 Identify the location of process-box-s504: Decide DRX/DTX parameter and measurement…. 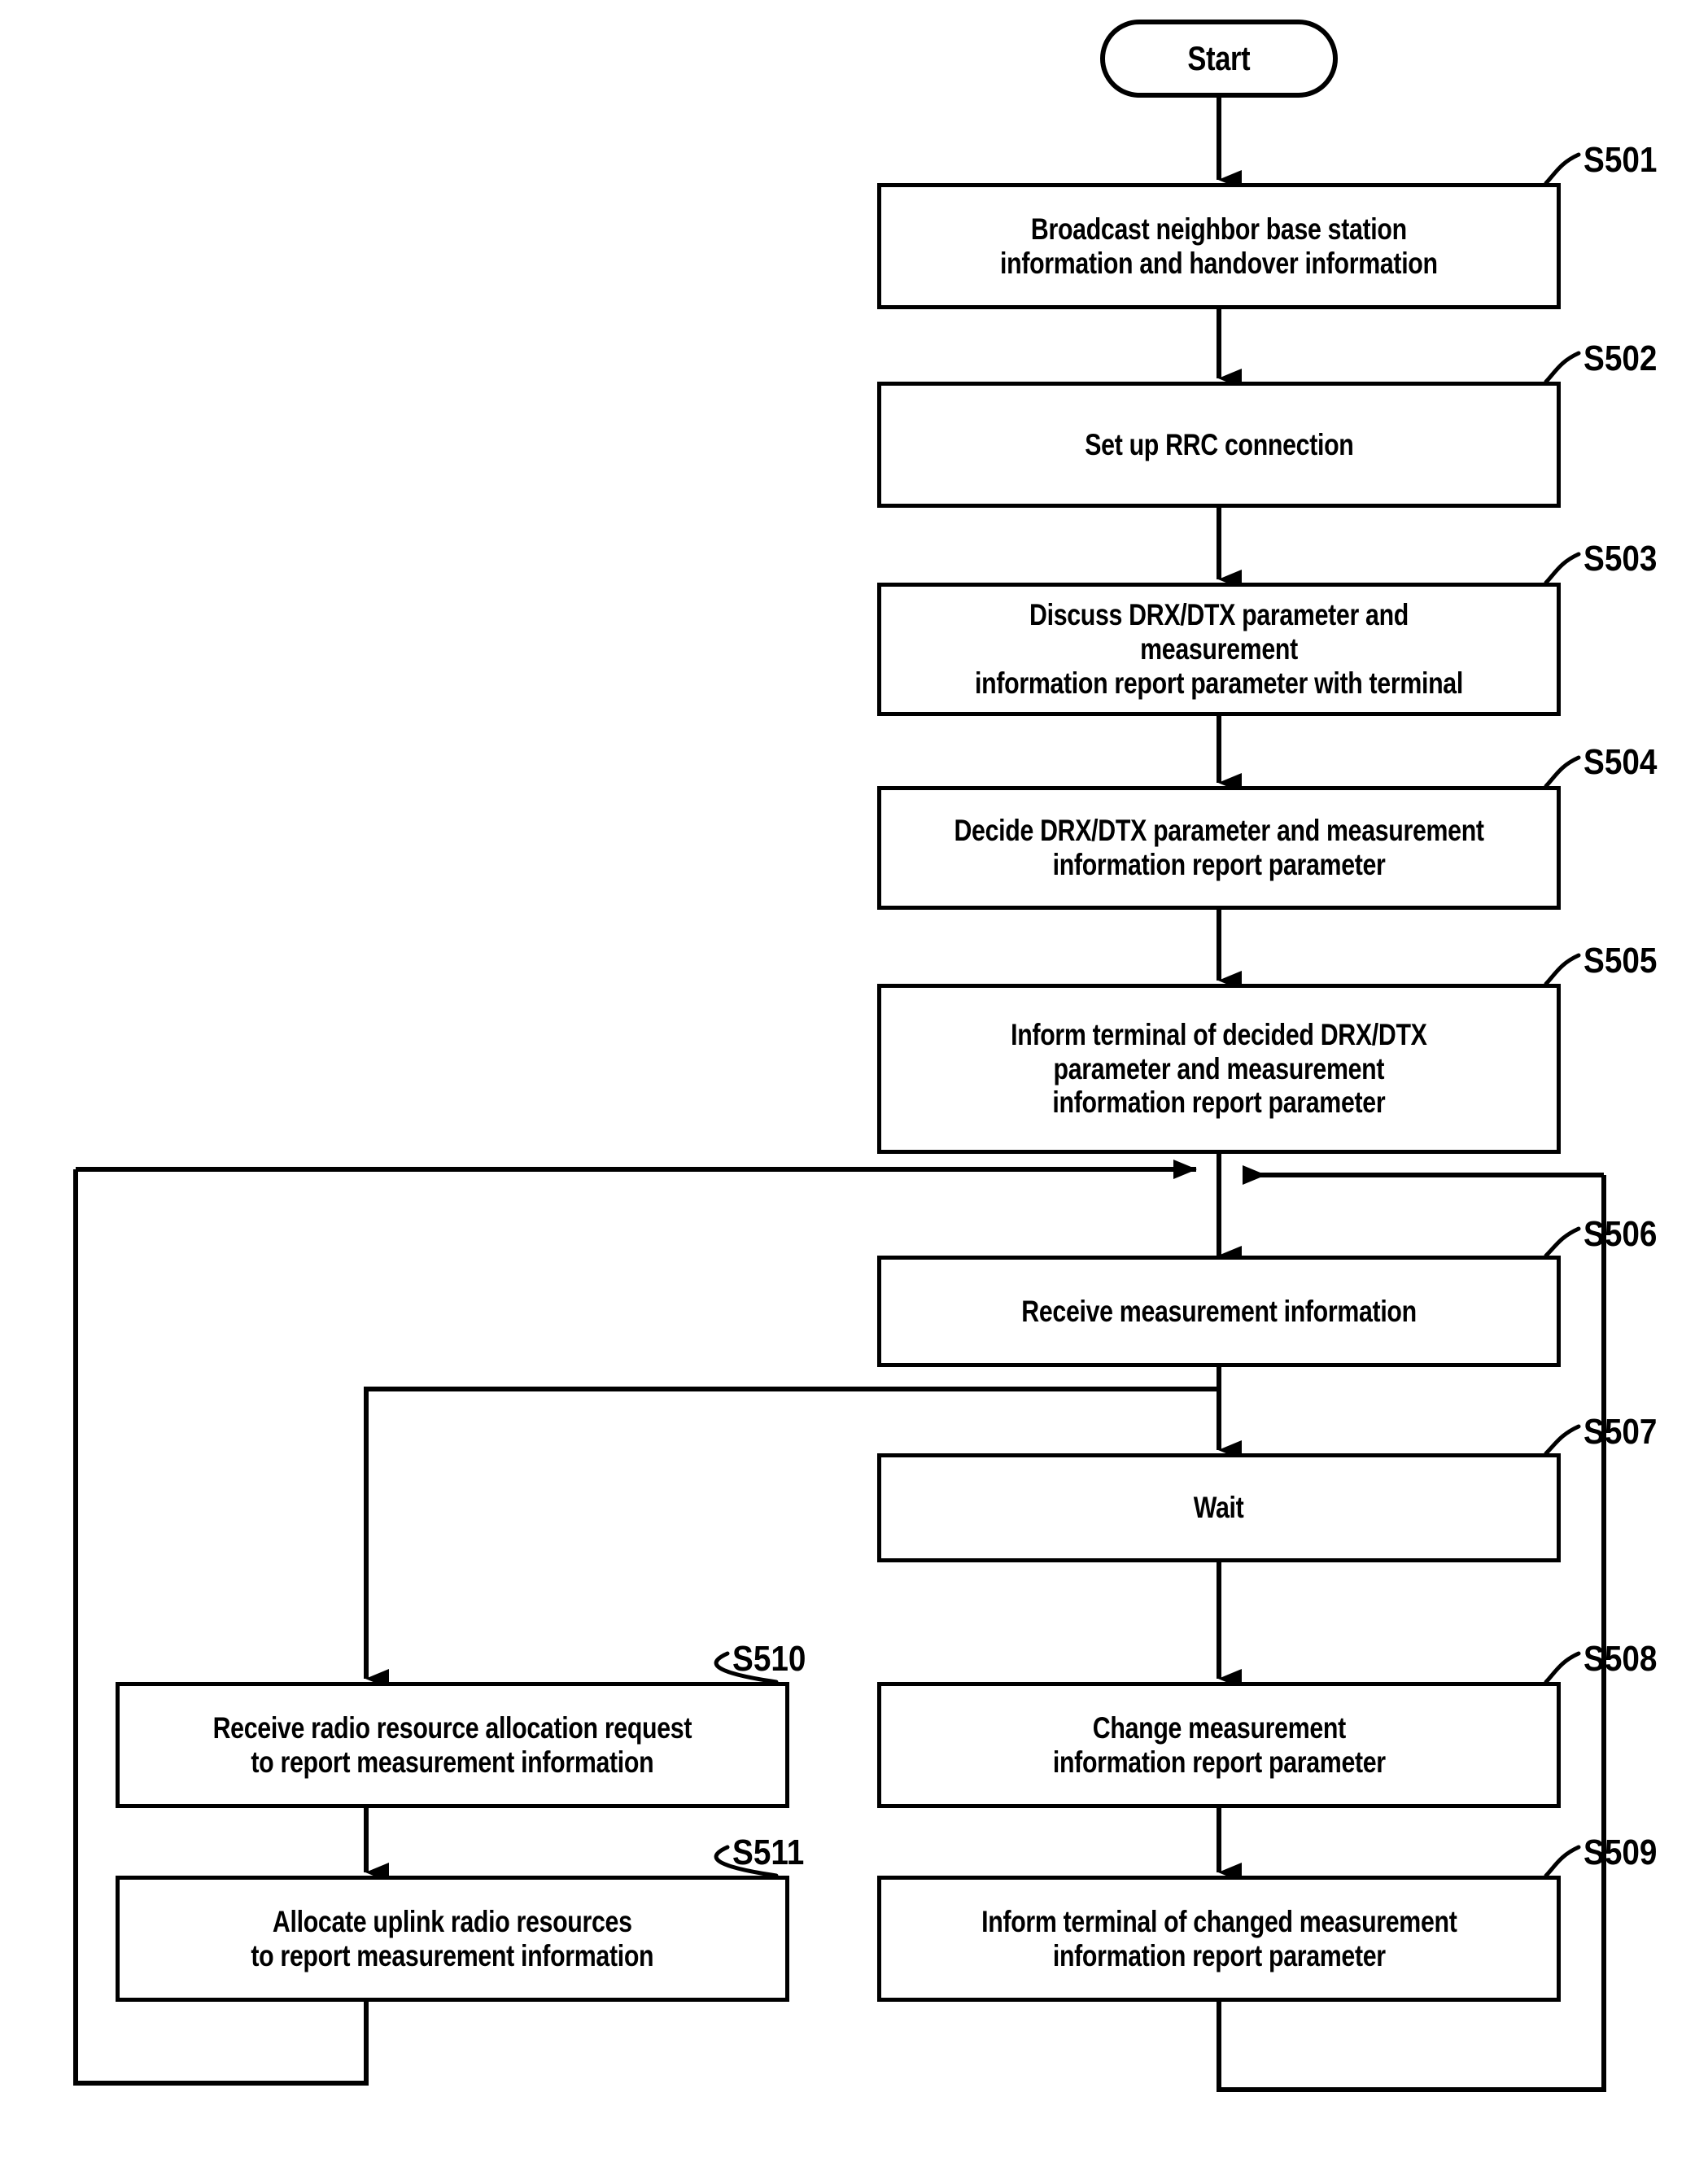
(1219, 848).